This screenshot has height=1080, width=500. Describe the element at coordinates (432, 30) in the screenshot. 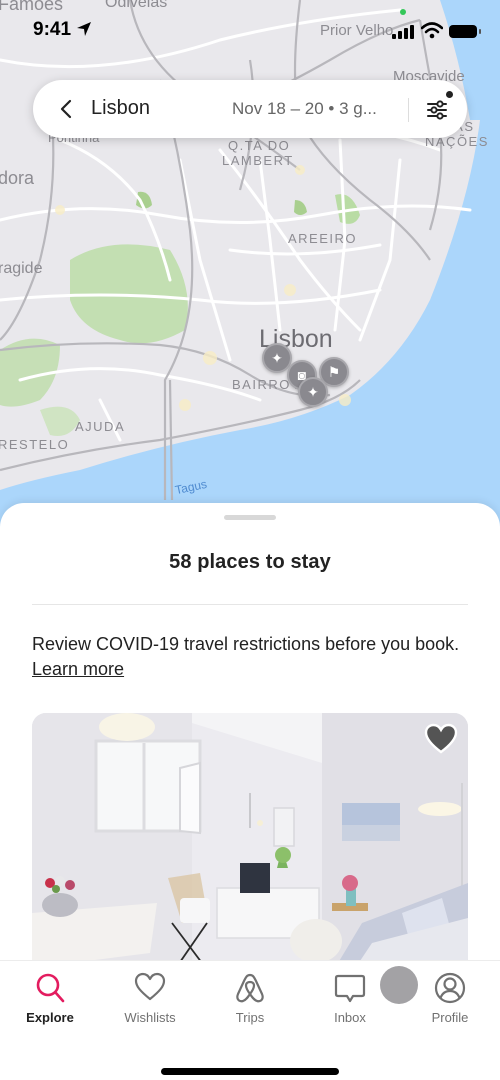

I see `wifi-icon` at that location.